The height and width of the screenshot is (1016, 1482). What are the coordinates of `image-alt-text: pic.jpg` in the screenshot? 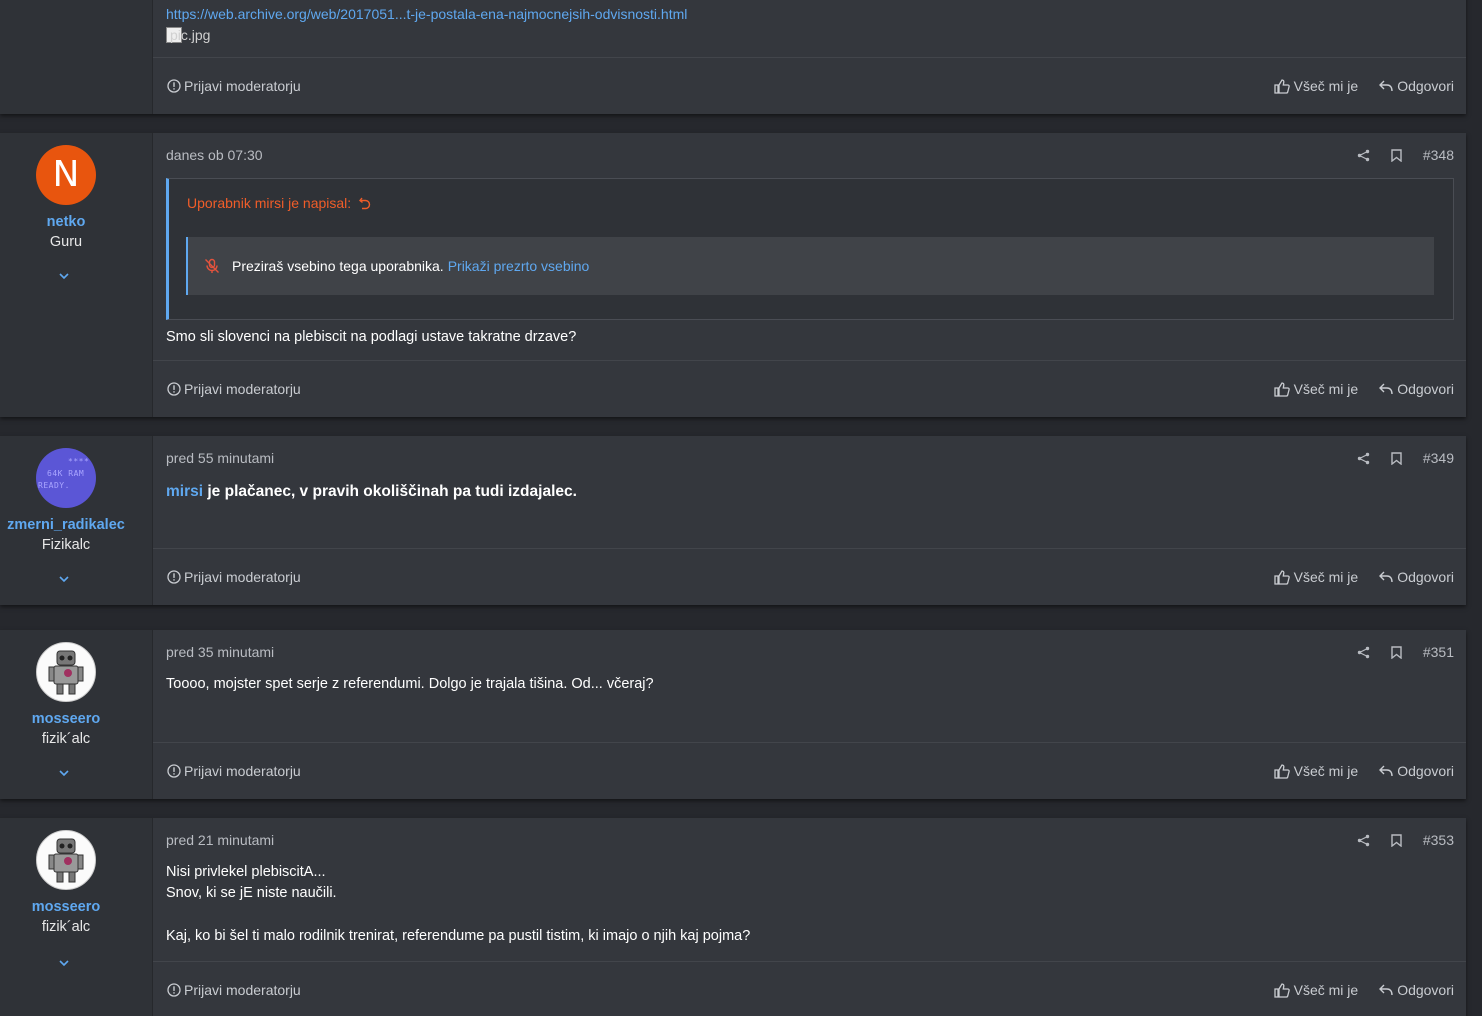 It's located at (190, 35).